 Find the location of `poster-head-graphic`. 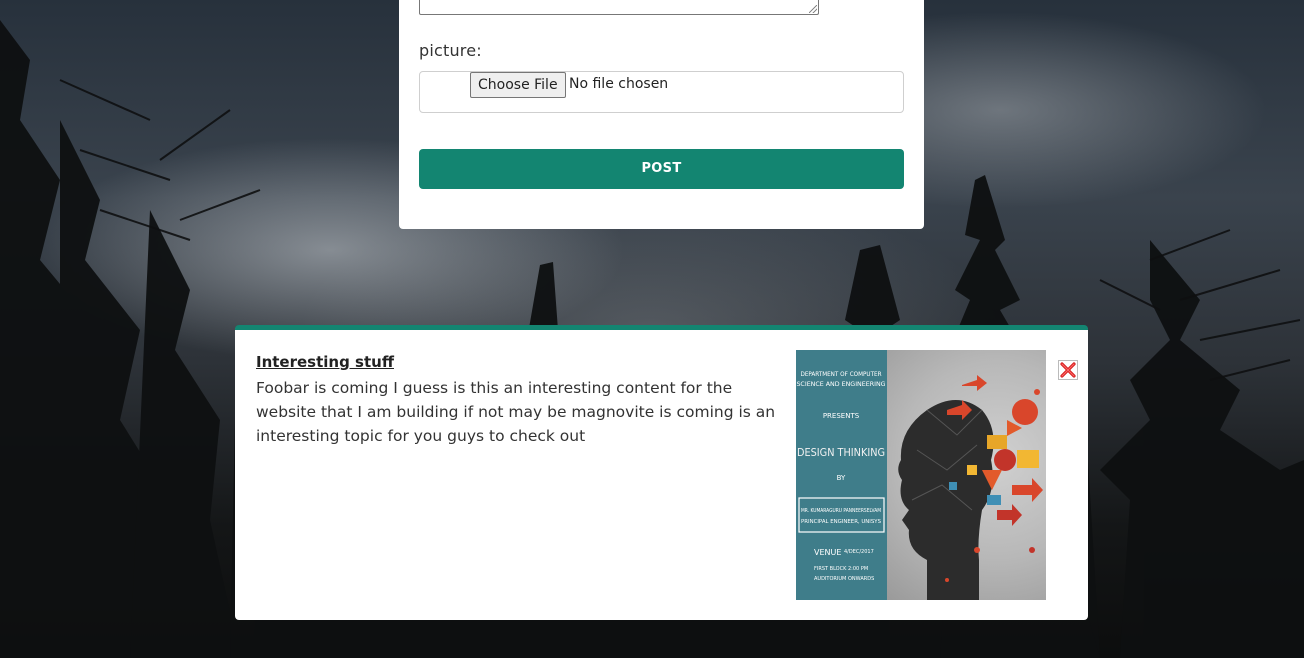

poster-head-graphic is located at coordinates (966, 475).